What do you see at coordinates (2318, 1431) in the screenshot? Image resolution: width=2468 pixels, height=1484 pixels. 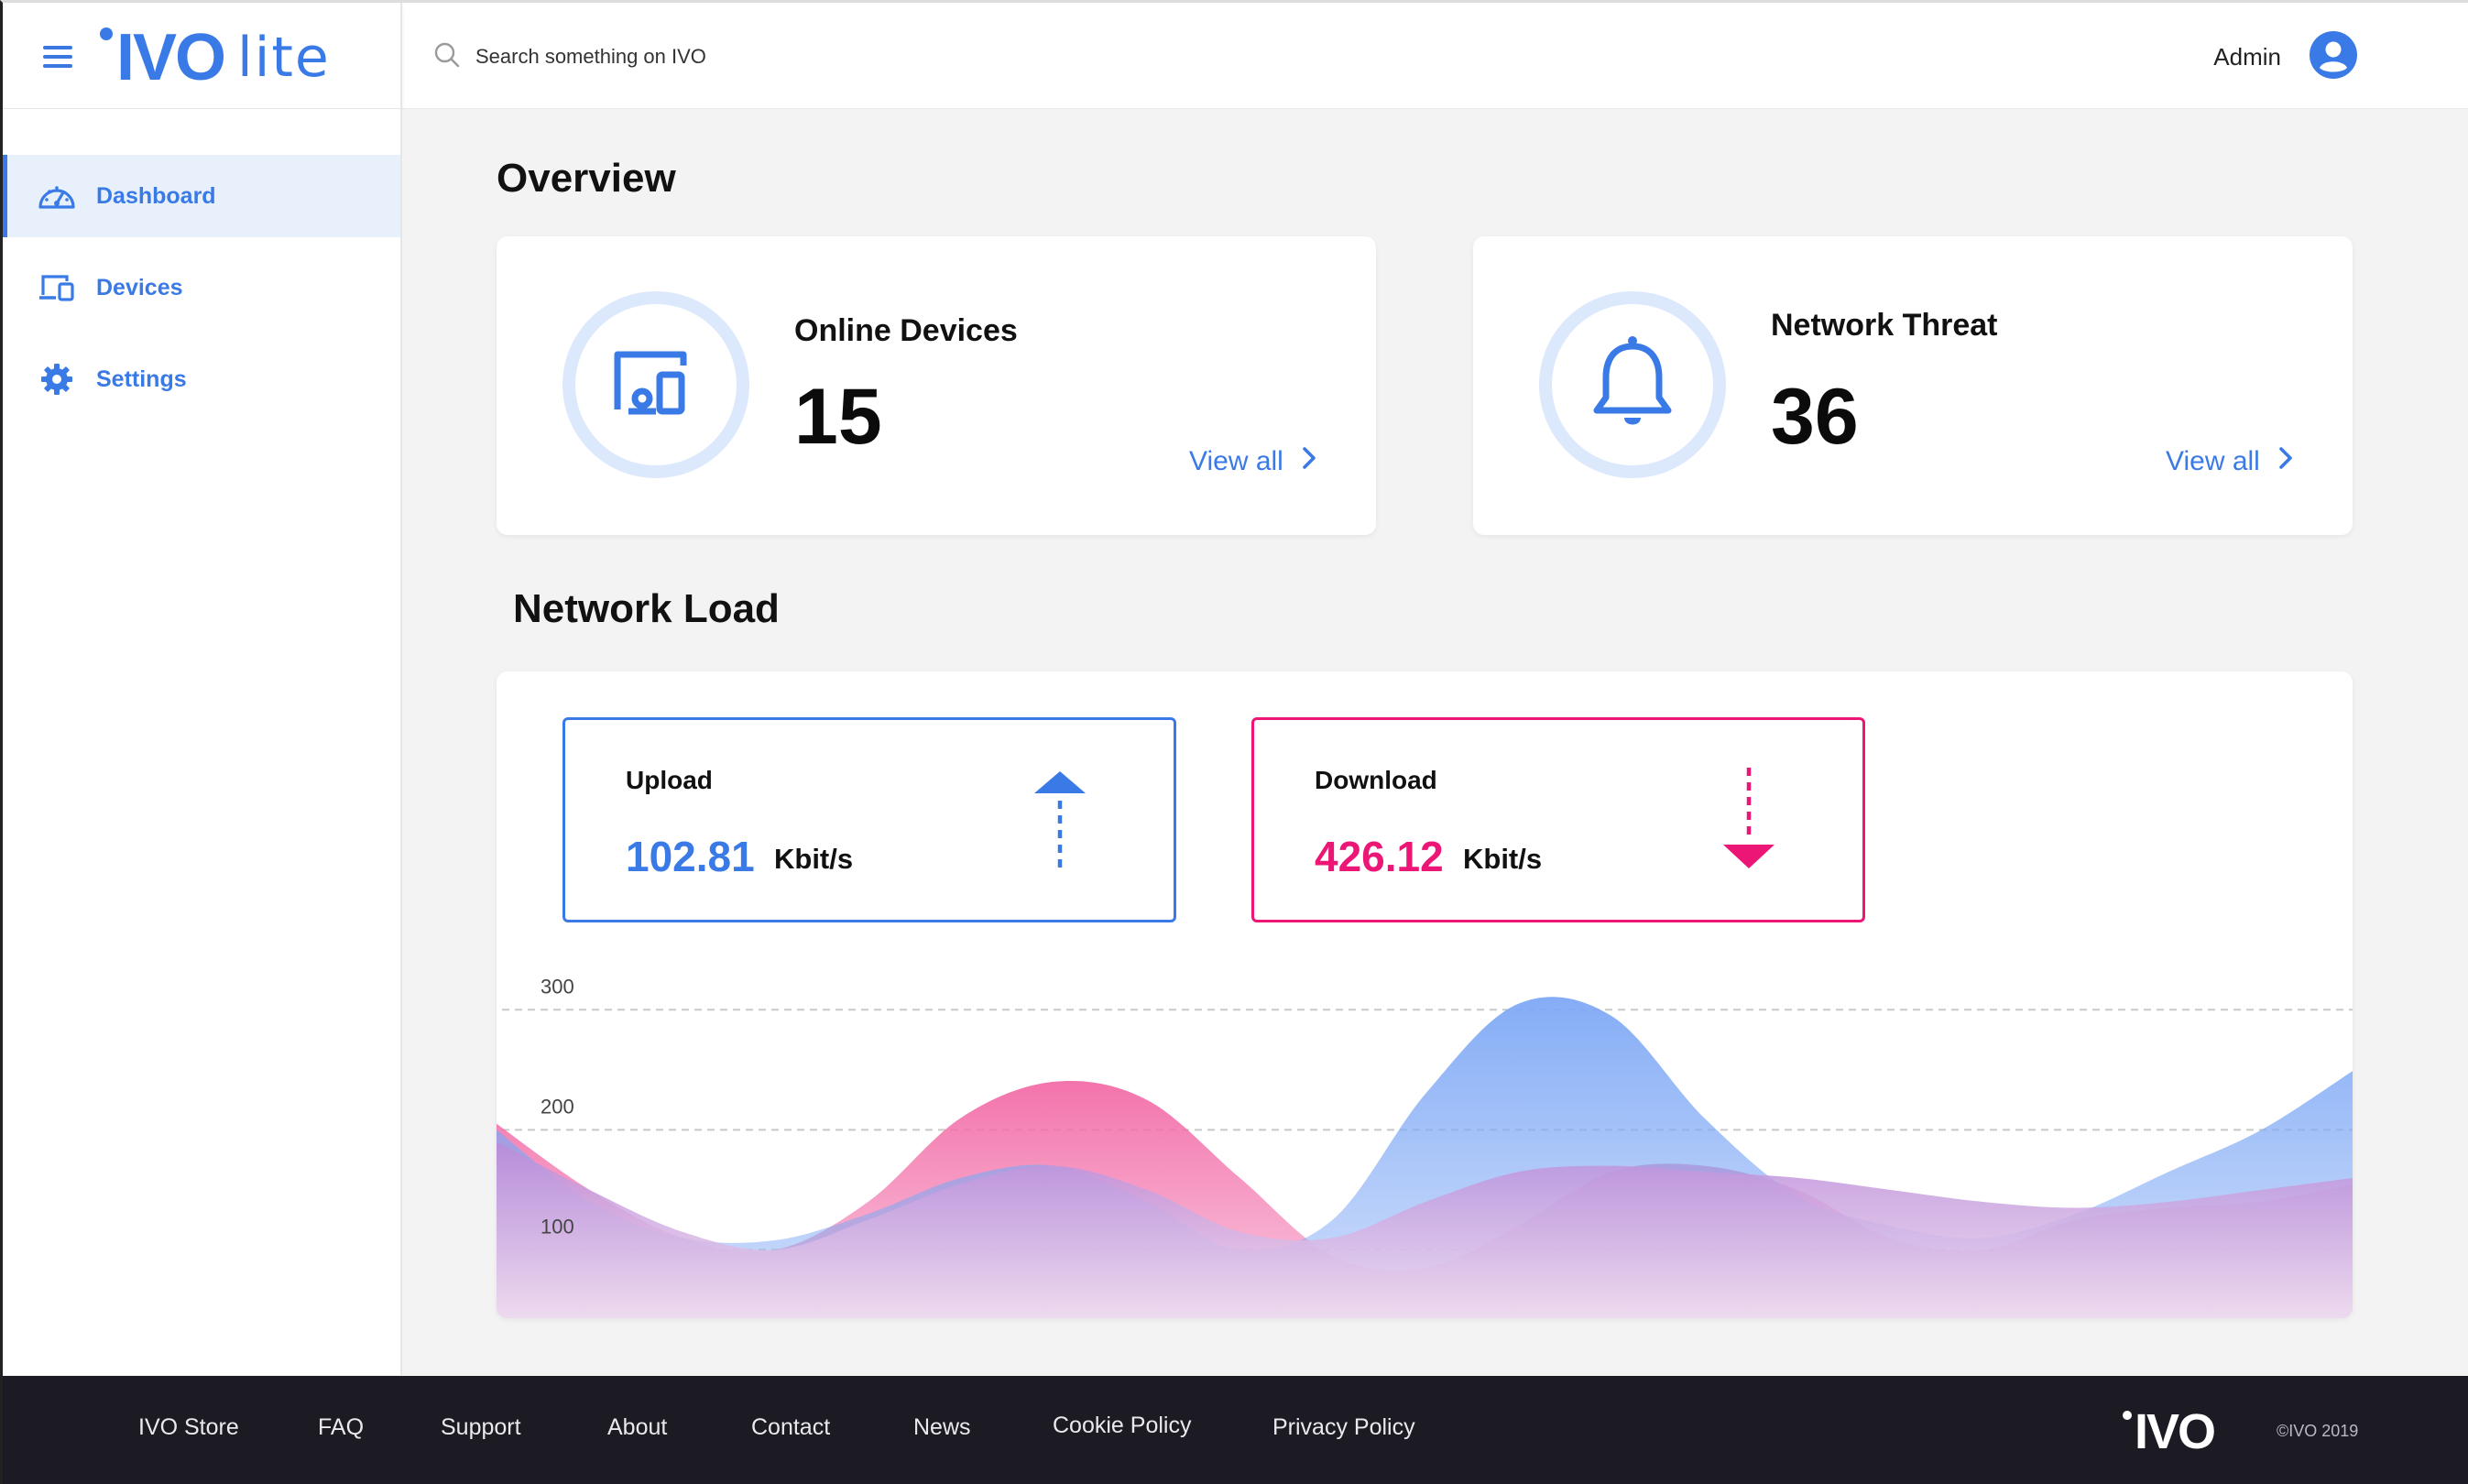 I see `copyright-text: ©IVO 2019` at bounding box center [2318, 1431].